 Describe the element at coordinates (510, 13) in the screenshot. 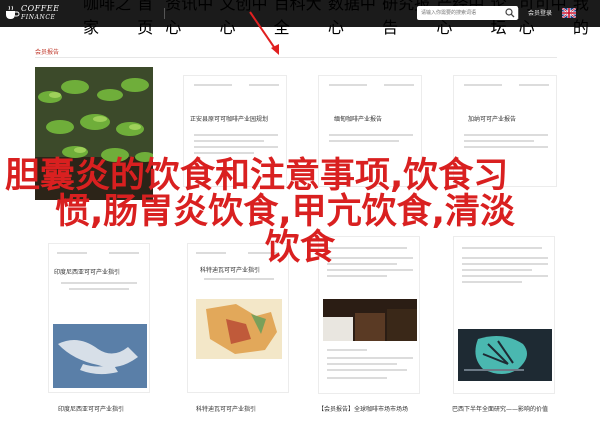

I see `search-icon` at that location.